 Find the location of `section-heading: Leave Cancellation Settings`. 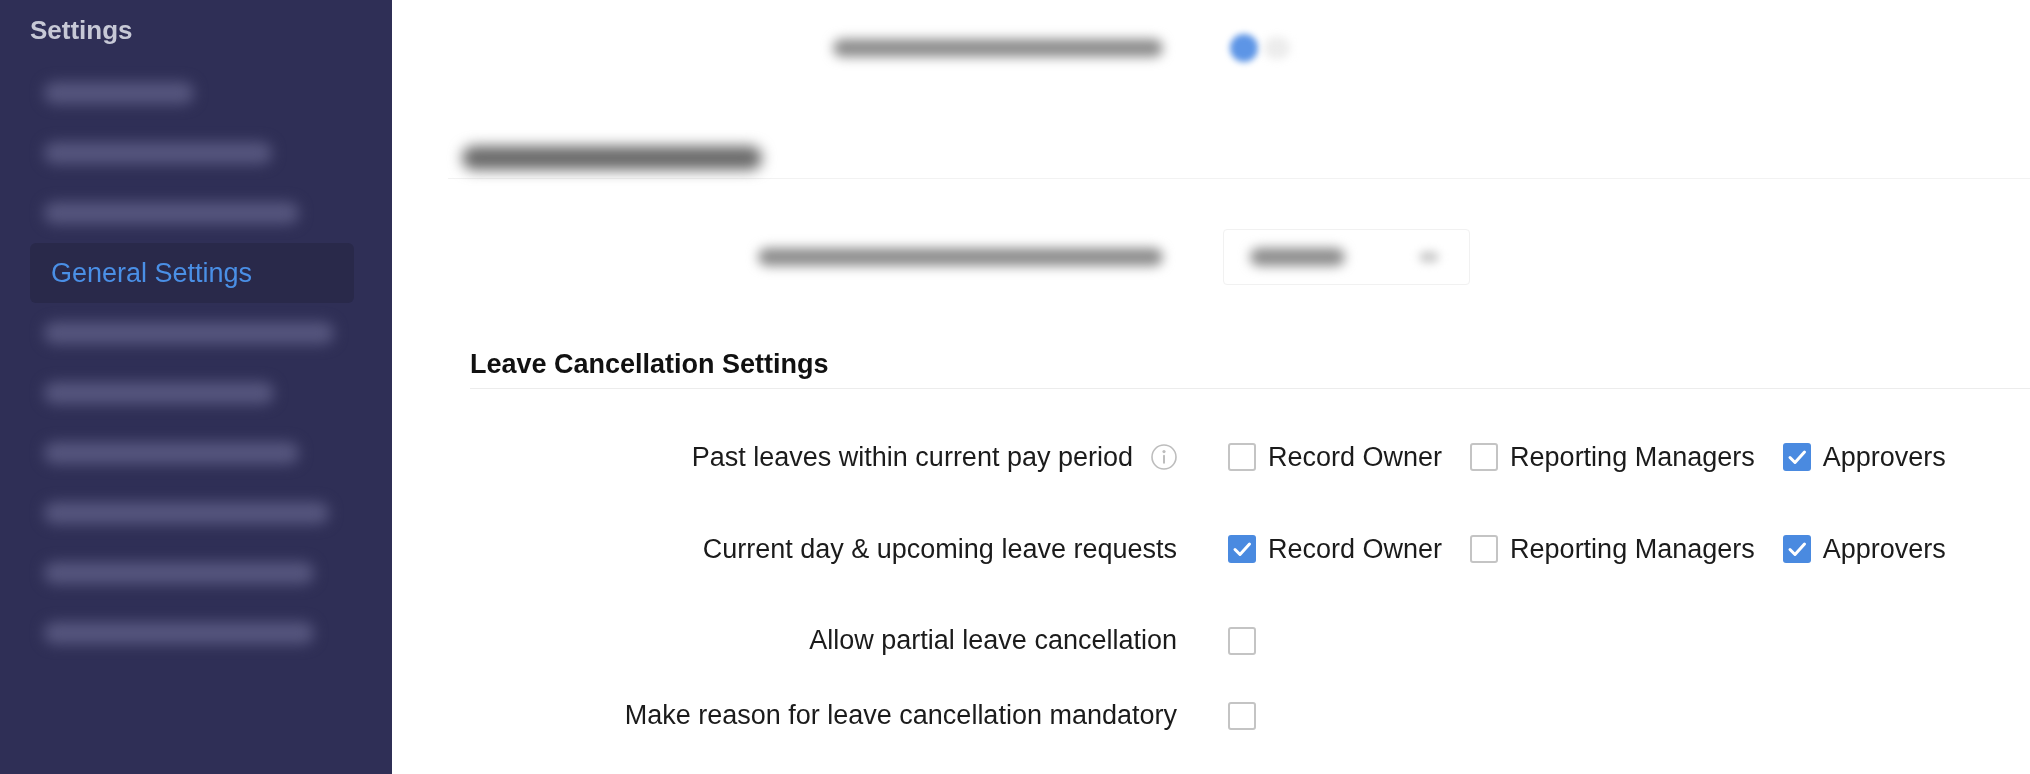

section-heading: Leave Cancellation Settings is located at coordinates (649, 364).